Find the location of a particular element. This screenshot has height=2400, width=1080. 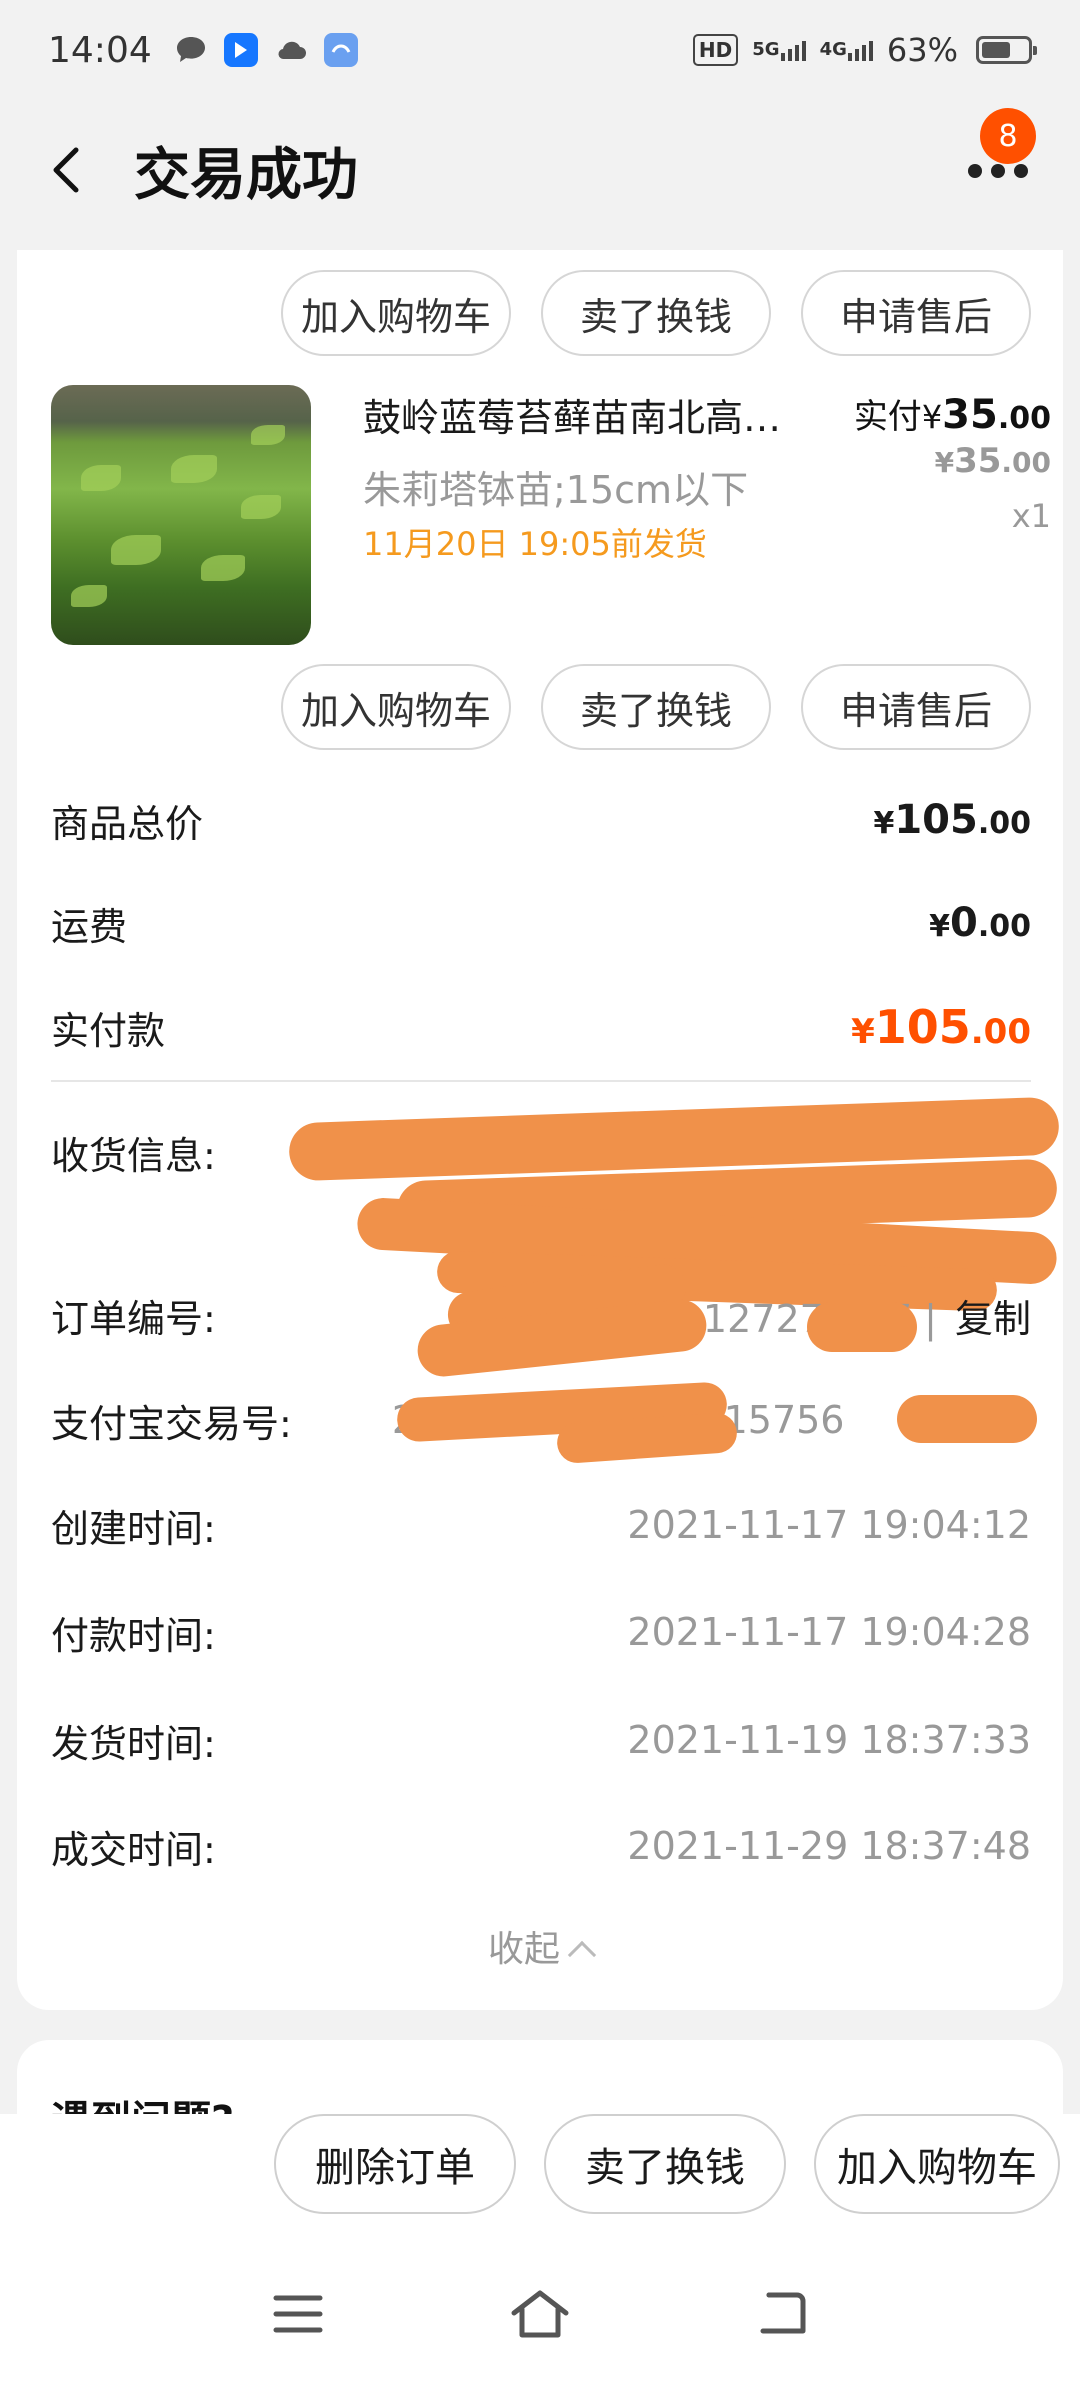

signal-4g-icon: 4G is located at coordinates (846, 50).